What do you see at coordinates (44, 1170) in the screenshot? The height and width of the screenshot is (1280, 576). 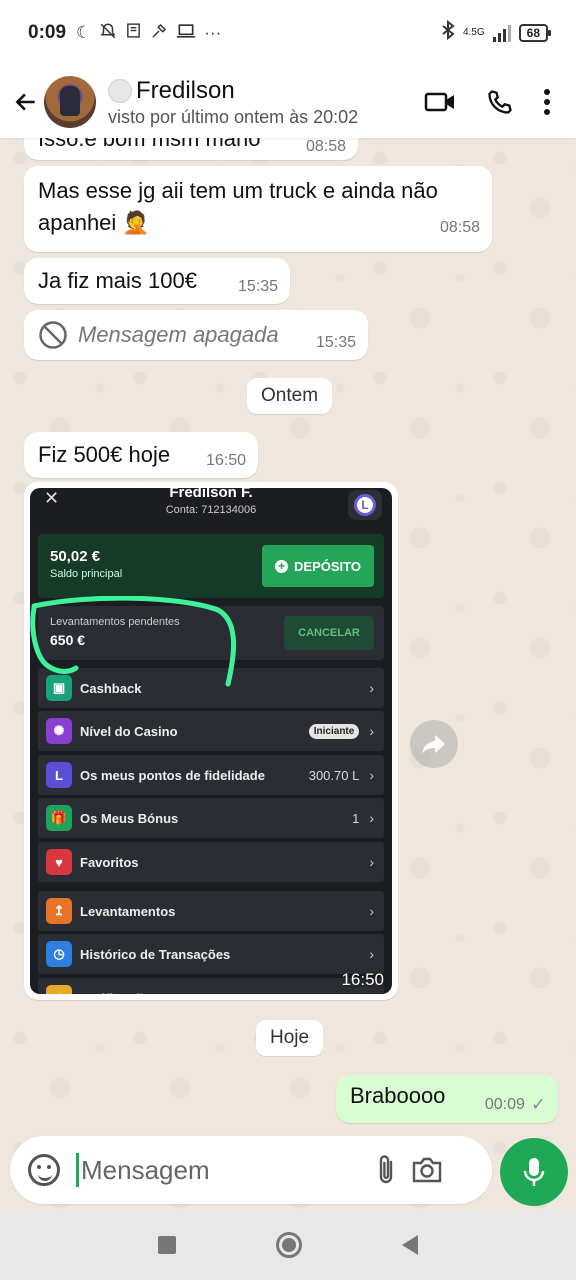 I see `emoji-sticker-icon` at bounding box center [44, 1170].